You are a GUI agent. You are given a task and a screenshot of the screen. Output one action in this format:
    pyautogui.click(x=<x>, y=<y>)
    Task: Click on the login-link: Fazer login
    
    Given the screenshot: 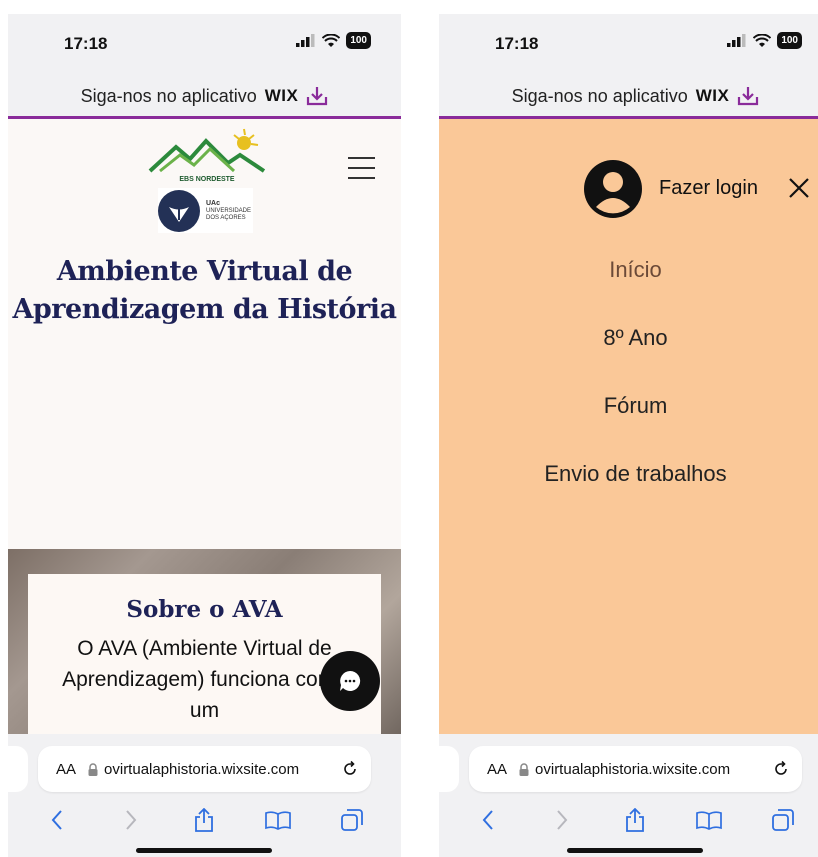 What is the action you would take?
    pyautogui.click(x=708, y=188)
    